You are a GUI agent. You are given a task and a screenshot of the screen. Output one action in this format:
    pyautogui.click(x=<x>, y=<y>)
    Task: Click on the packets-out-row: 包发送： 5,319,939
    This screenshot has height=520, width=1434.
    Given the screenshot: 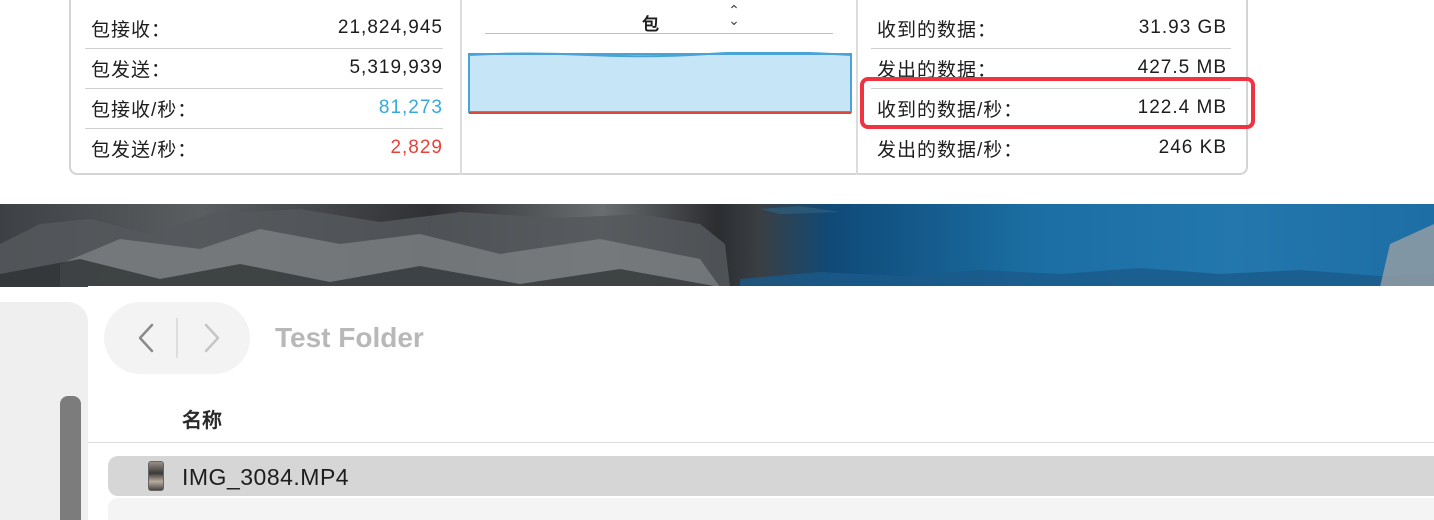 What is the action you would take?
    pyautogui.click(x=267, y=68)
    